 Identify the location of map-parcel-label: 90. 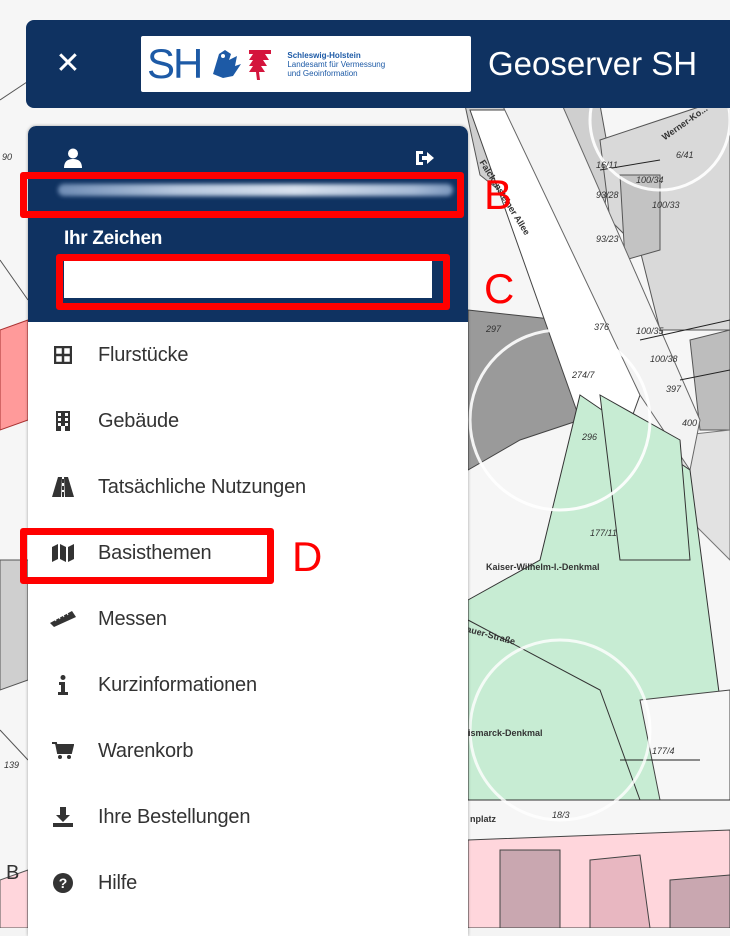
(7, 157).